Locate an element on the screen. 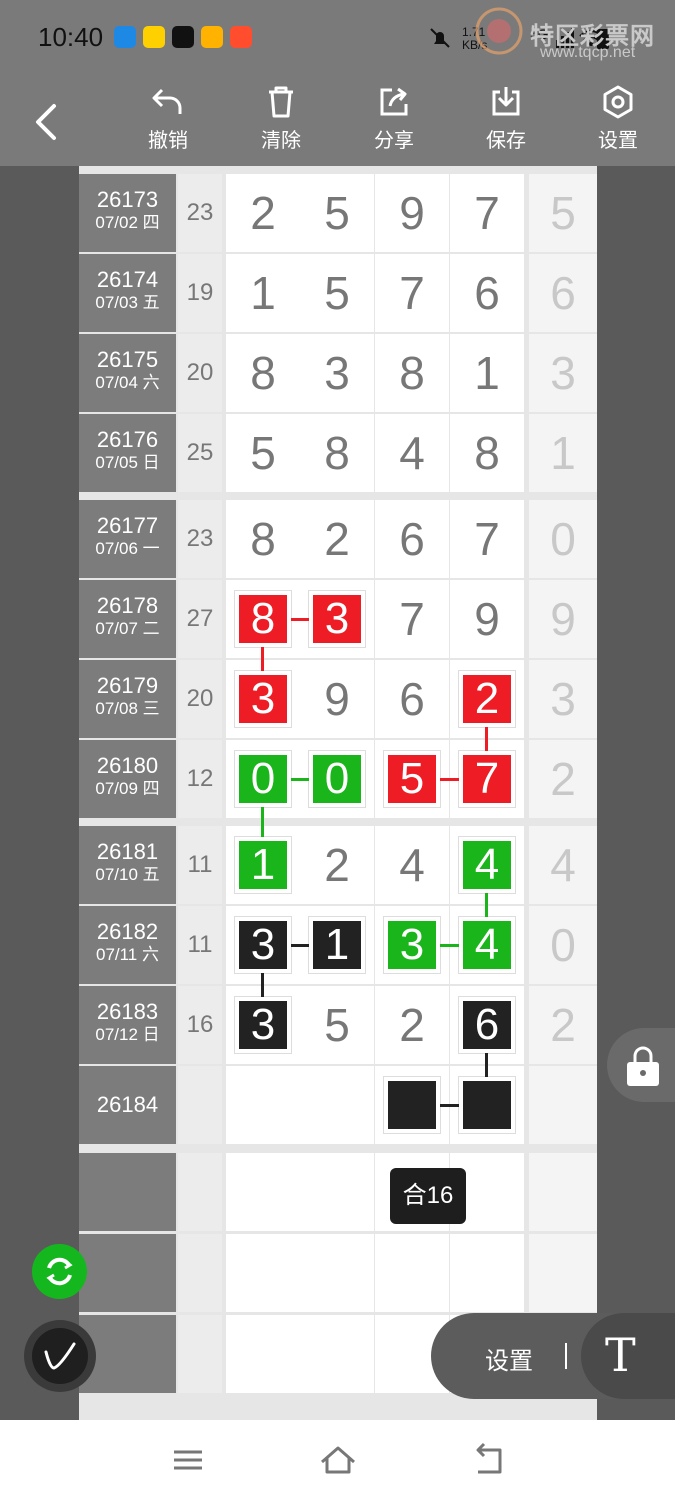  marked-digit-red: 5 is located at coordinates (412, 779).